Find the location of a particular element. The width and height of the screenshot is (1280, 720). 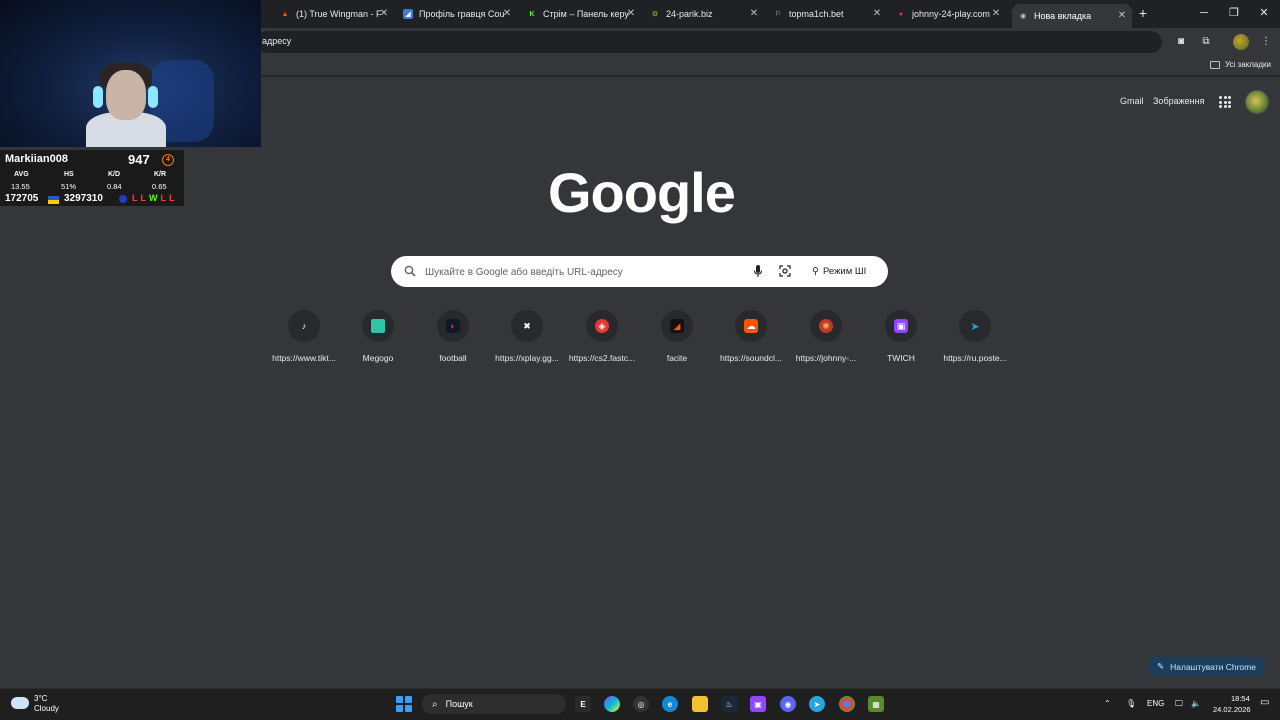

result-win: W is located at coordinates (153, 198).